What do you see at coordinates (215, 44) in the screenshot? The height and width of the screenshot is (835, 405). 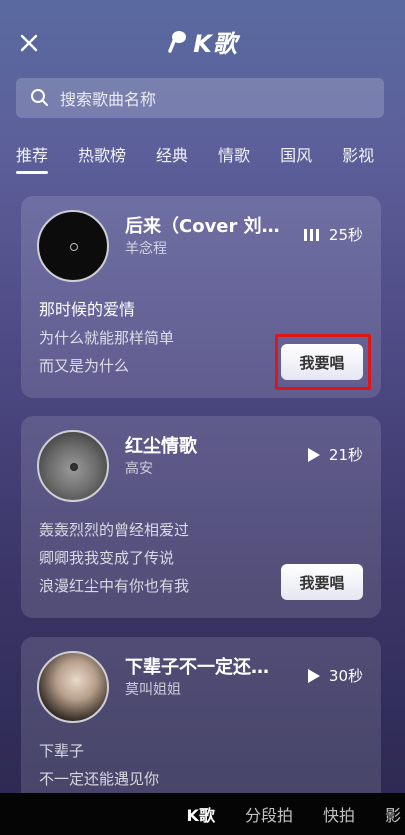 I see `brand-title: K歌` at bounding box center [215, 44].